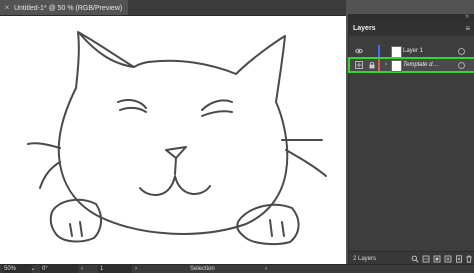 The height and width of the screenshot is (273, 474). I want to click on layers-panel-tab: Layers ≡, so click(411, 29).